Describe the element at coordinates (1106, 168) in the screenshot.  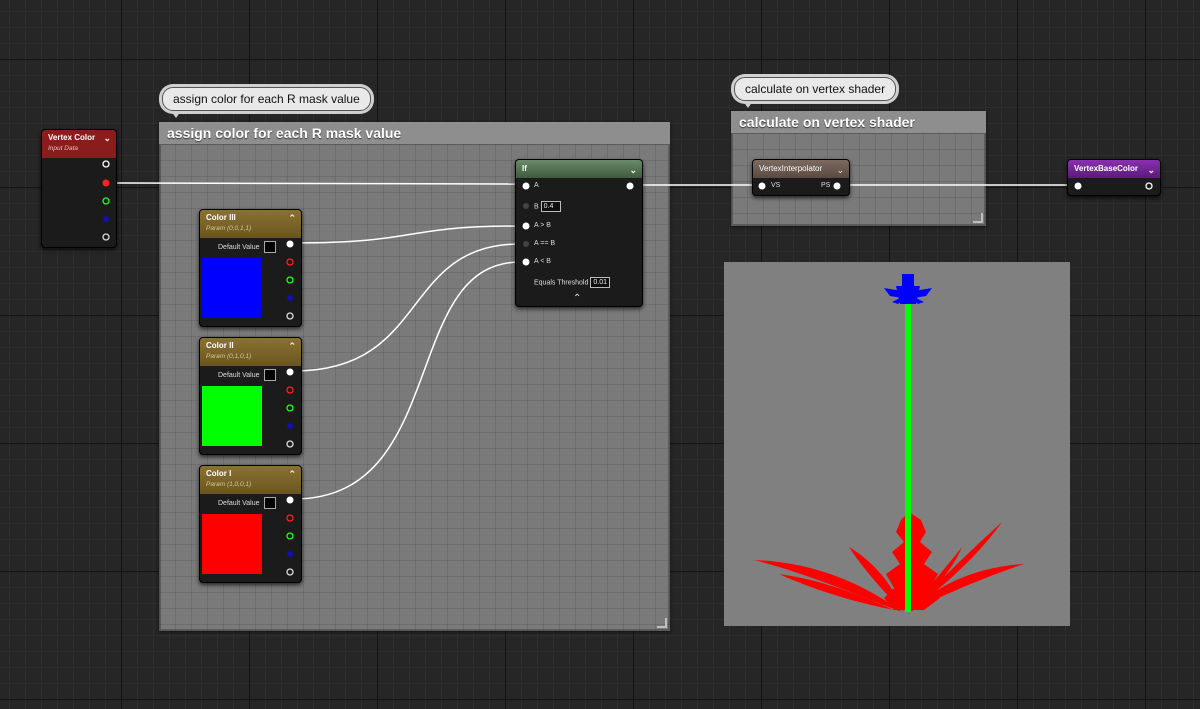
I see `node-title: VertexBaseColor` at that location.